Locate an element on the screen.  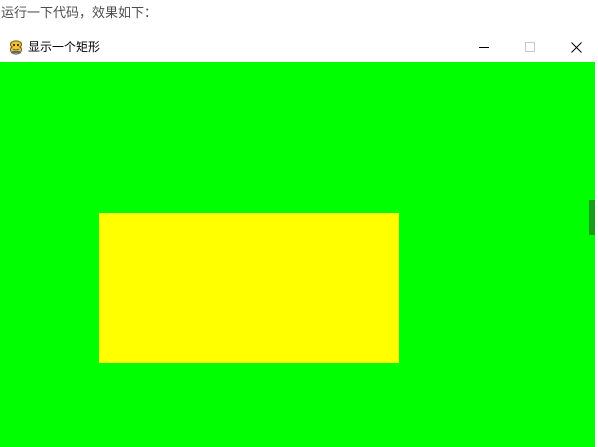
pygame-snake-icon is located at coordinates (16, 47).